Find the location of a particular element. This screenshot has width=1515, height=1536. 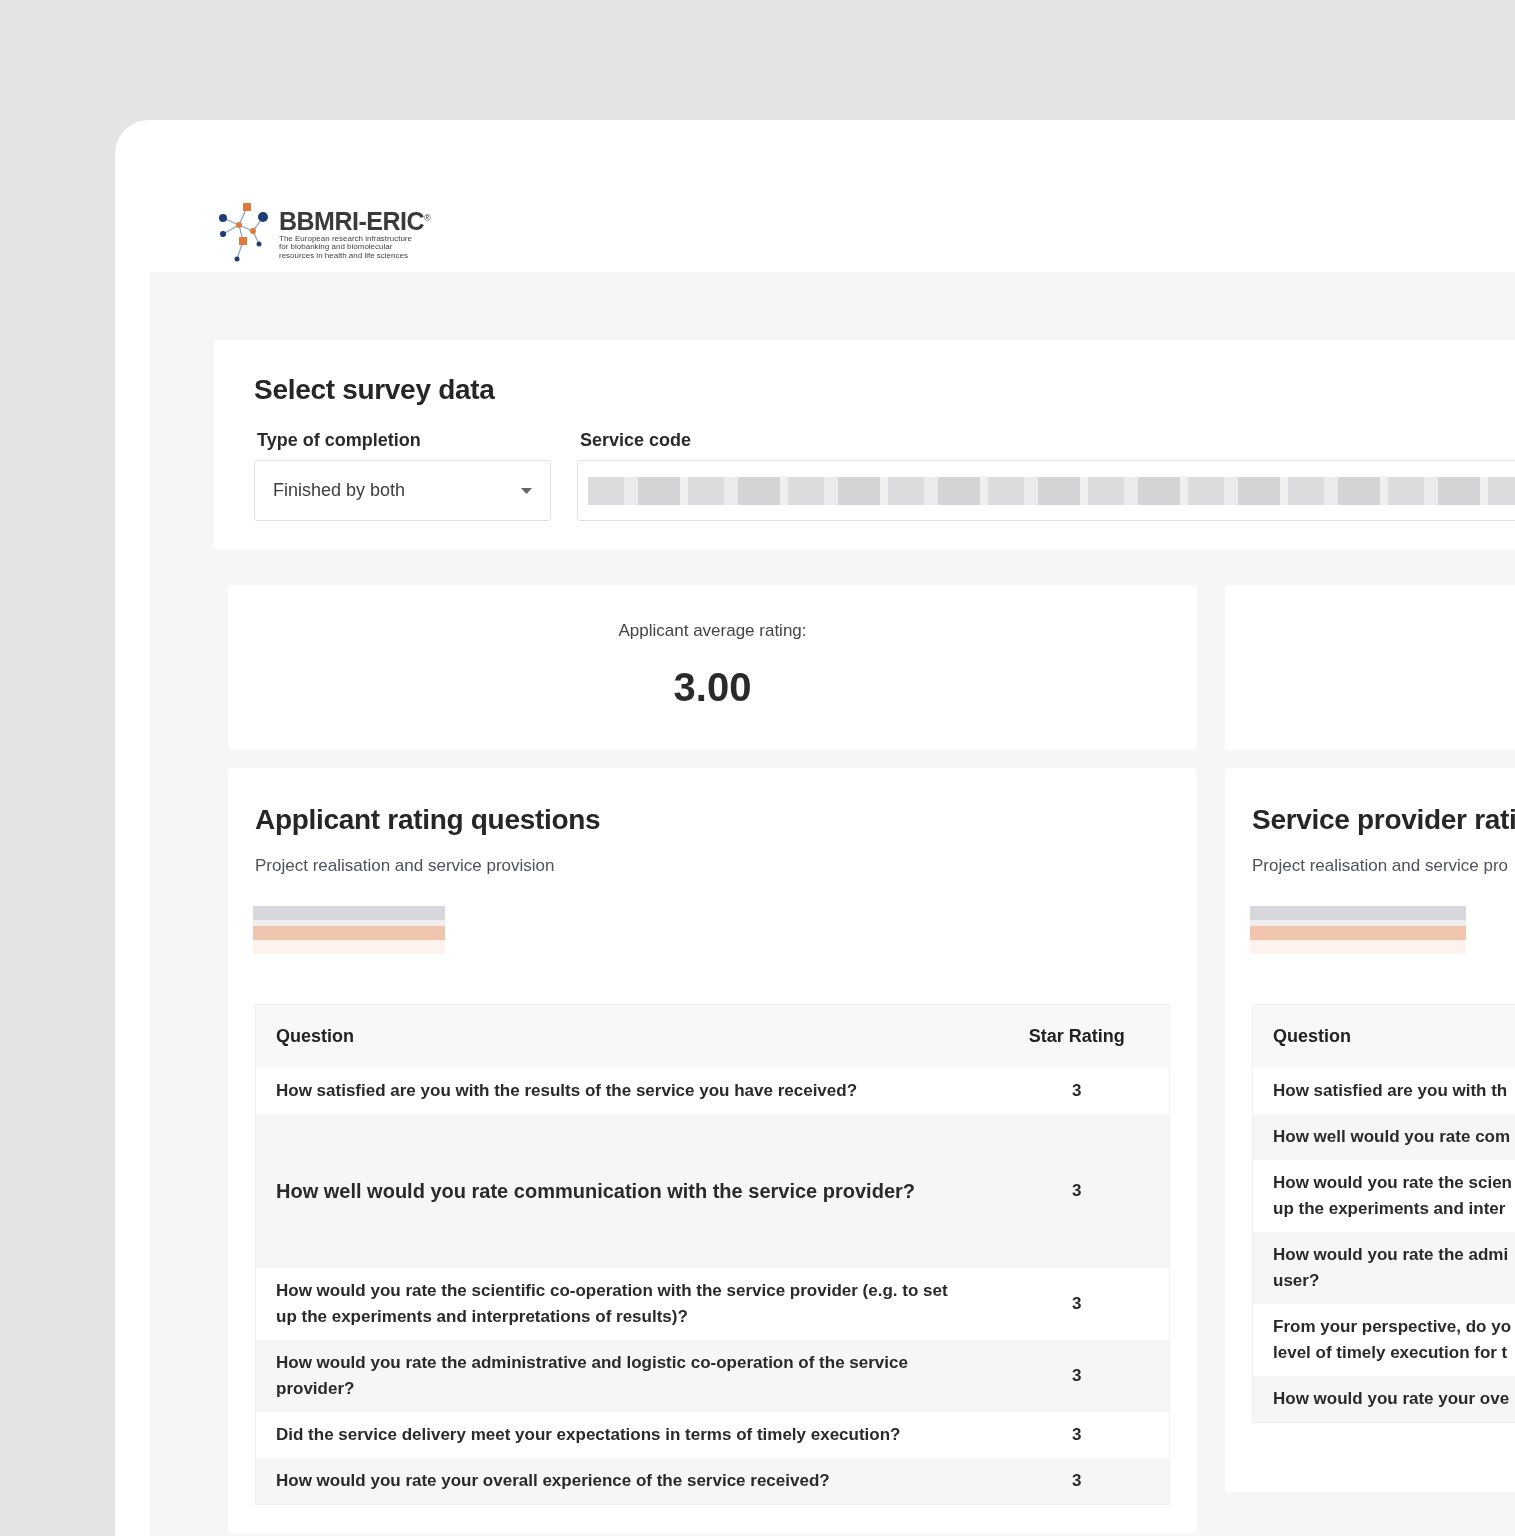

question-cell: How would you rate the scientific co-operation with the service provider (e.g. to set up the experiments and interpretations of results)? is located at coordinates (620, 1303).